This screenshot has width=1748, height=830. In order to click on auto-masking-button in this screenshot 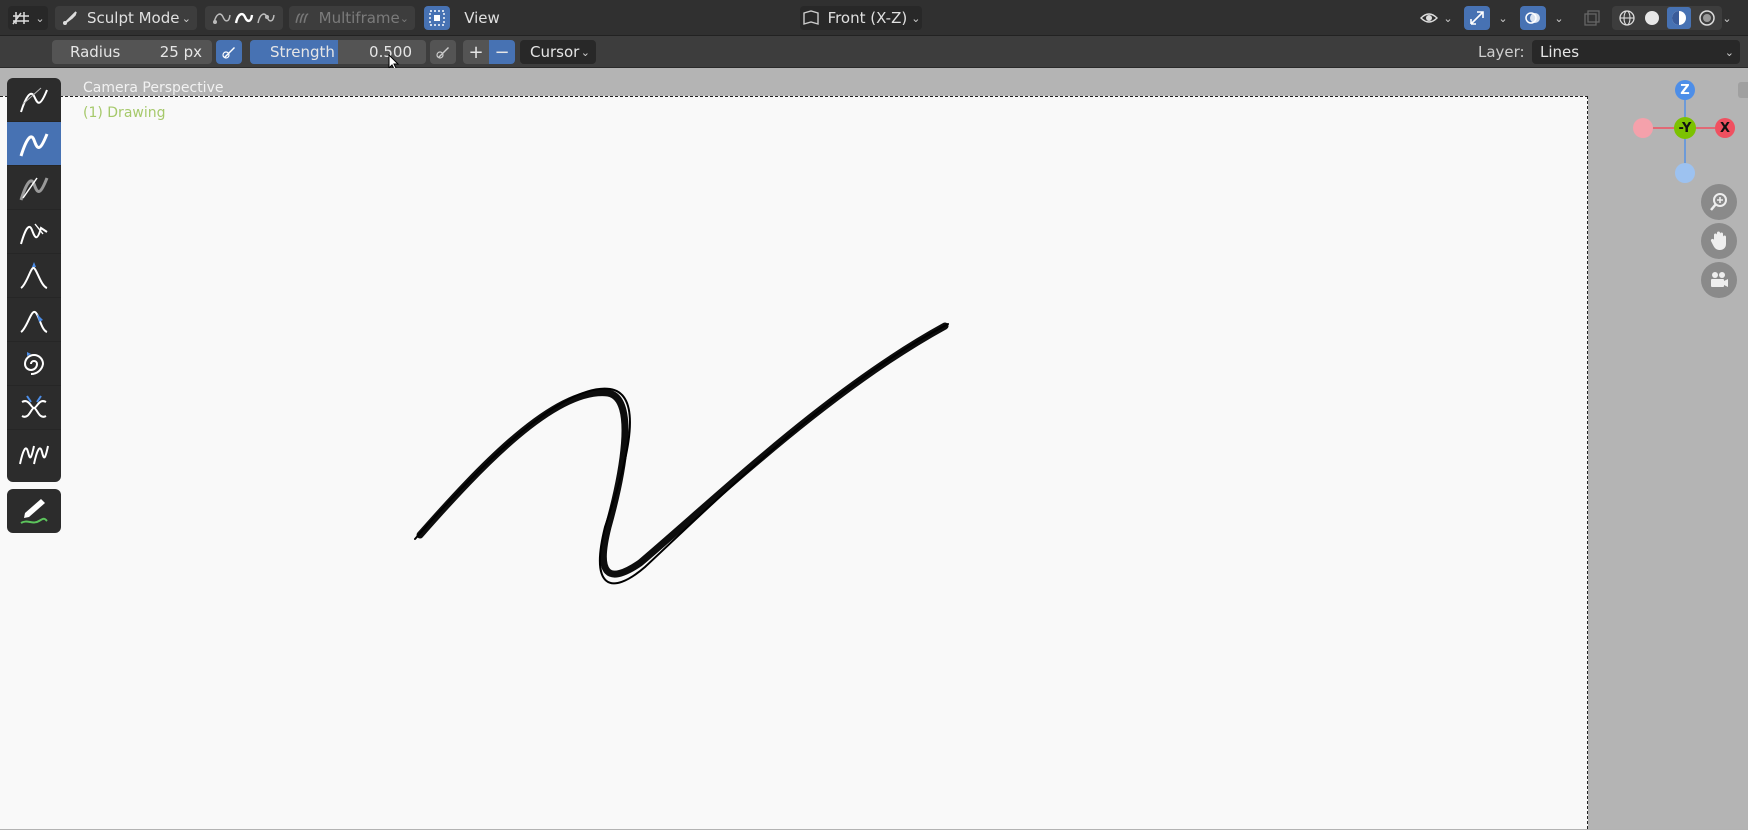, I will do `click(437, 18)`.